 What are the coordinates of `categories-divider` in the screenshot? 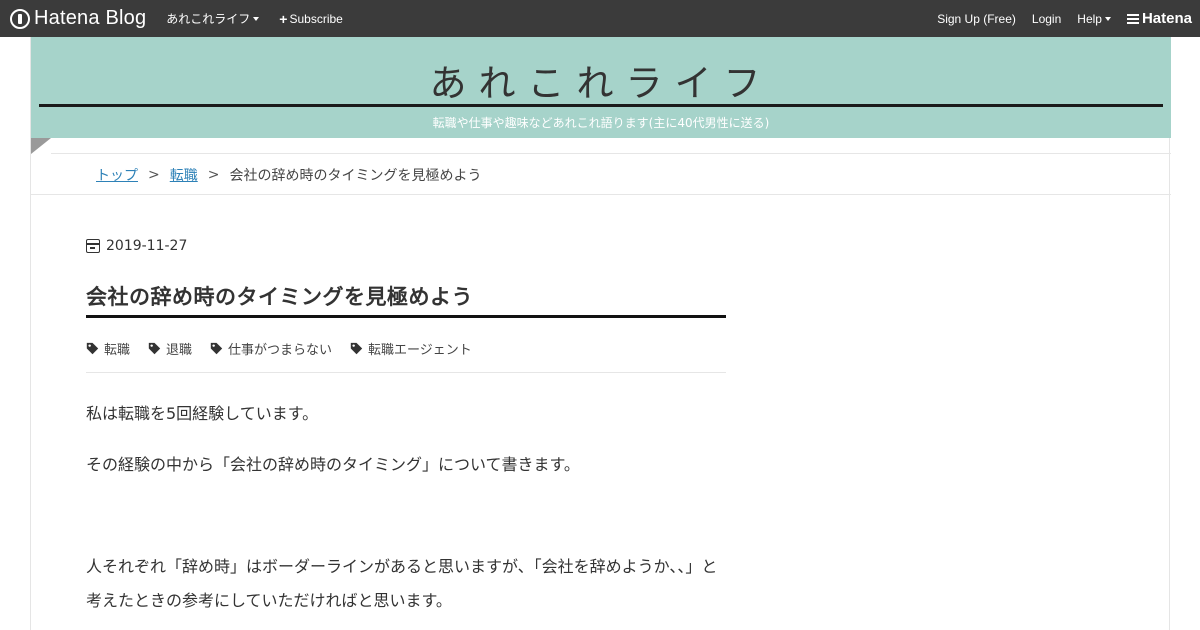 It's located at (406, 372).